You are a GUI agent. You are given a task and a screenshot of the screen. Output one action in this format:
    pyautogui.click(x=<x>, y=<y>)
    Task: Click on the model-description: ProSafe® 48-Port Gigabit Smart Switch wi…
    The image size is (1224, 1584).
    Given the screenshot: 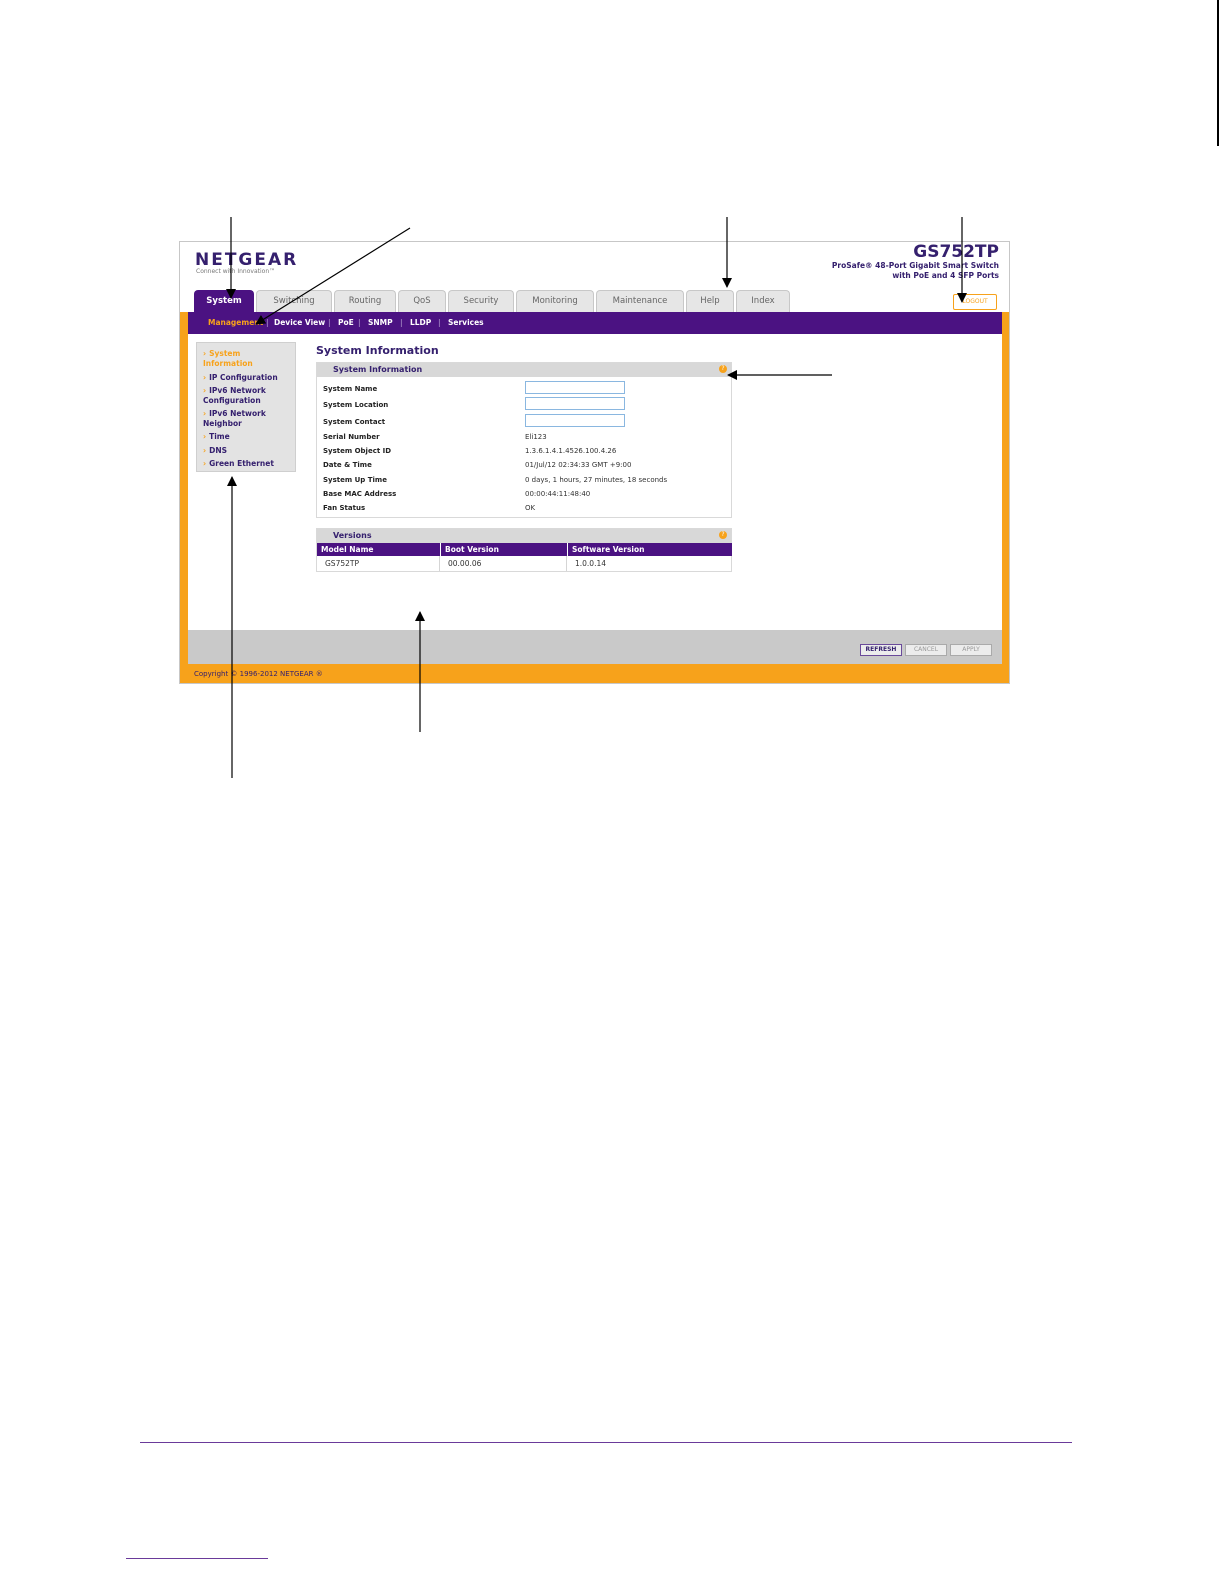 What is the action you would take?
    pyautogui.click(x=884, y=271)
    